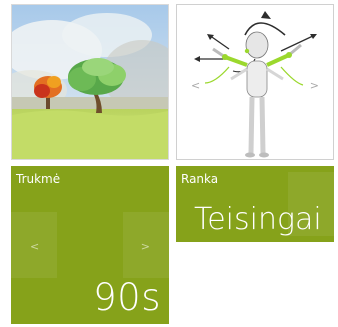  I want to click on chevron-right-icon: >, so click(145, 246).